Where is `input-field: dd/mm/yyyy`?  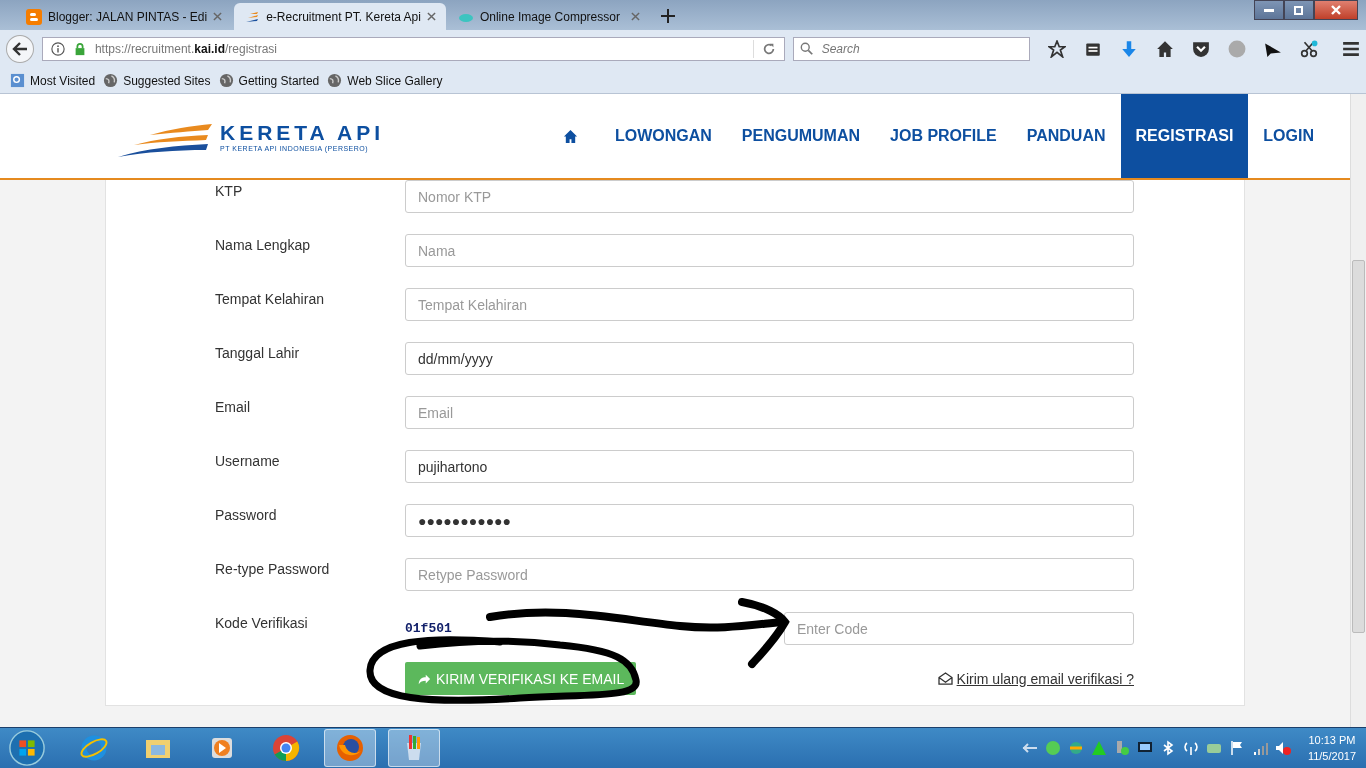
input-field: dd/mm/yyyy is located at coordinates (769, 358).